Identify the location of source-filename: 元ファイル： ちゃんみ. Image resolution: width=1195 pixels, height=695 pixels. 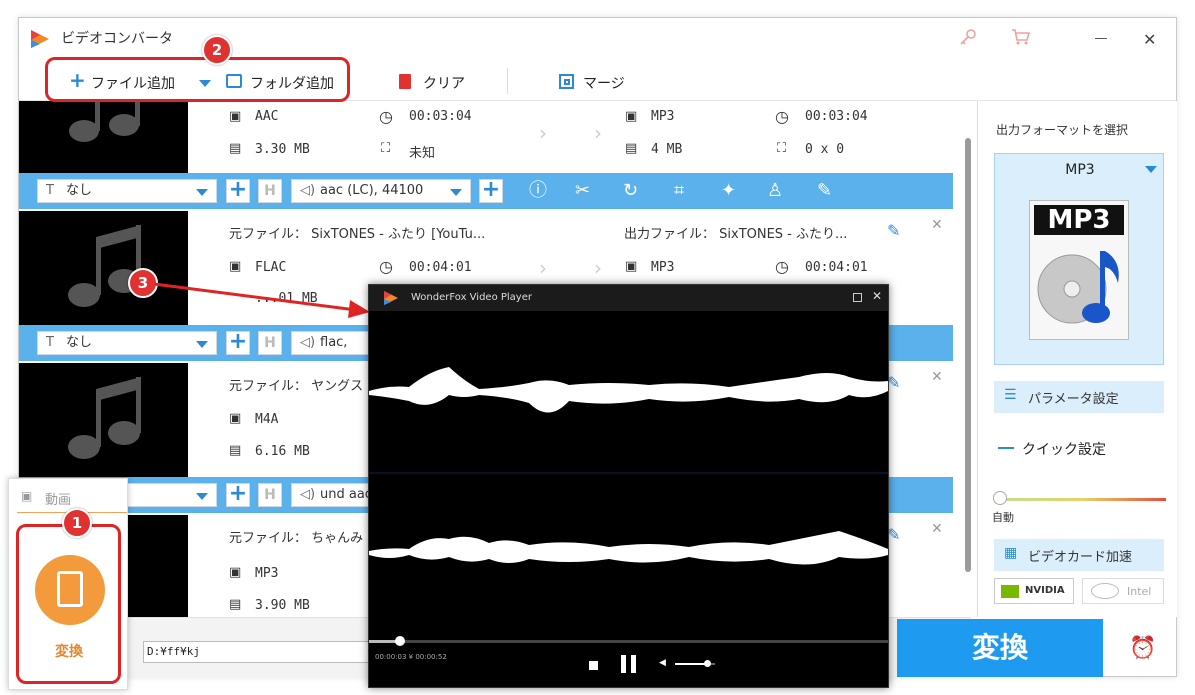
(296, 538).